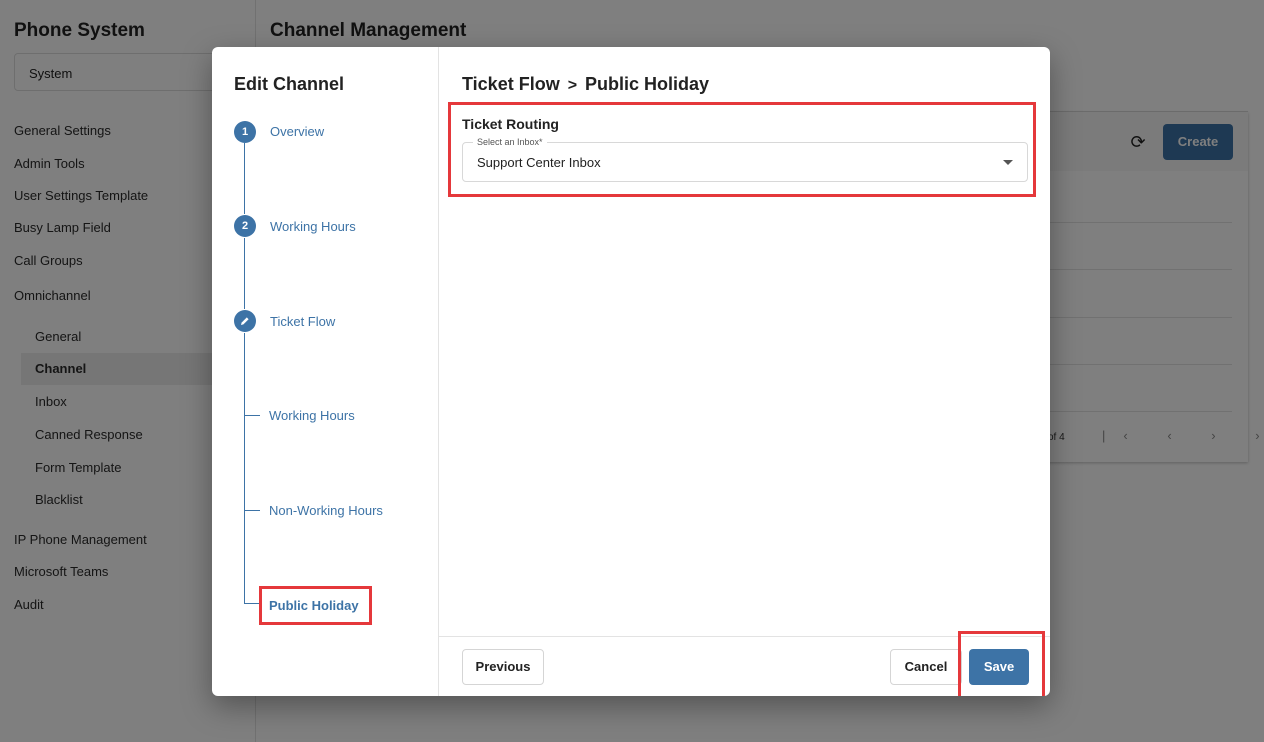  Describe the element at coordinates (511, 84) in the screenshot. I see `breadcrumb-parent: Ticket Flow` at that location.